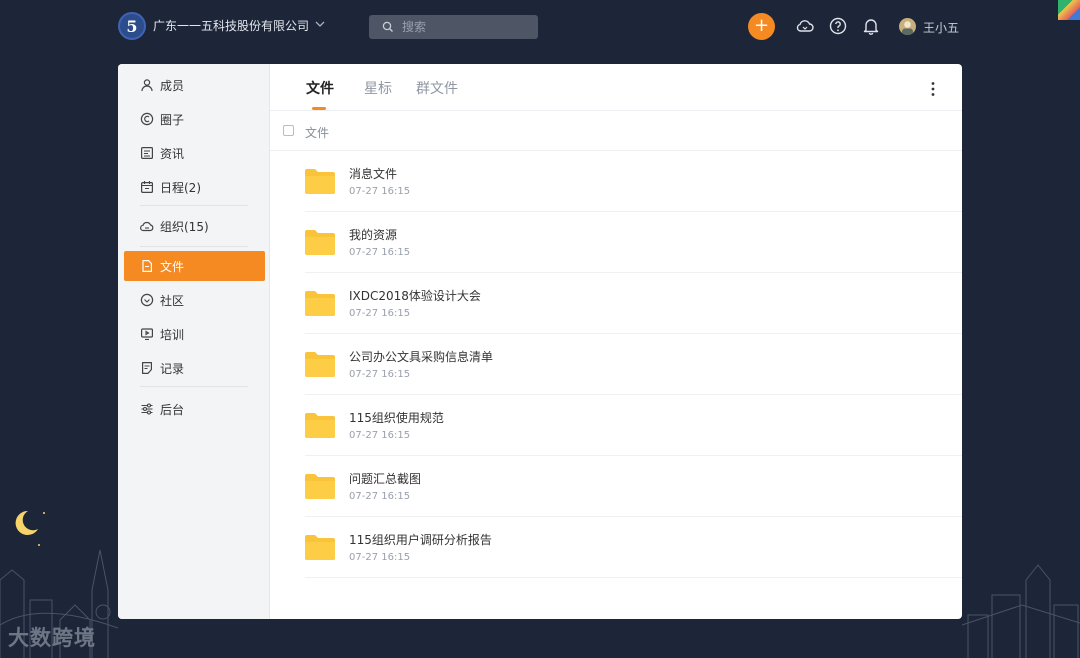 This screenshot has width=1080, height=658. What do you see at coordinates (396, 418) in the screenshot?
I see `file-name: 115组织使用规范` at bounding box center [396, 418].